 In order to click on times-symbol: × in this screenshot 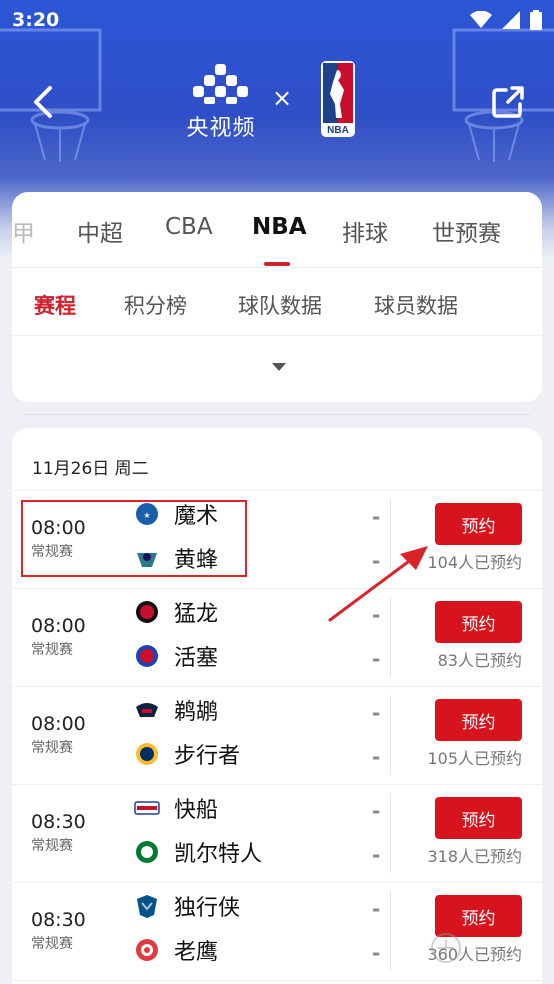, I will do `click(282, 98)`.